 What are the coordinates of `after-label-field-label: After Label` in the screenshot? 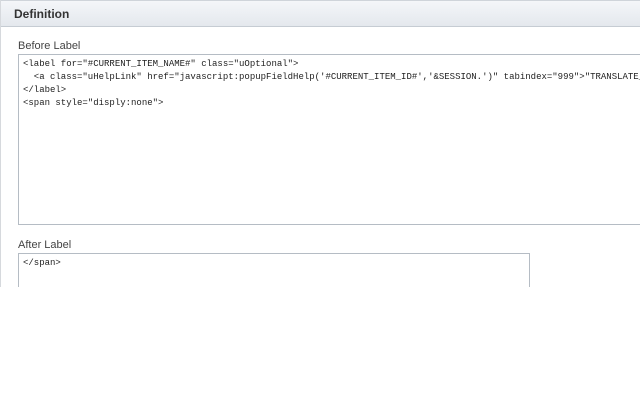 It's located at (45, 245).